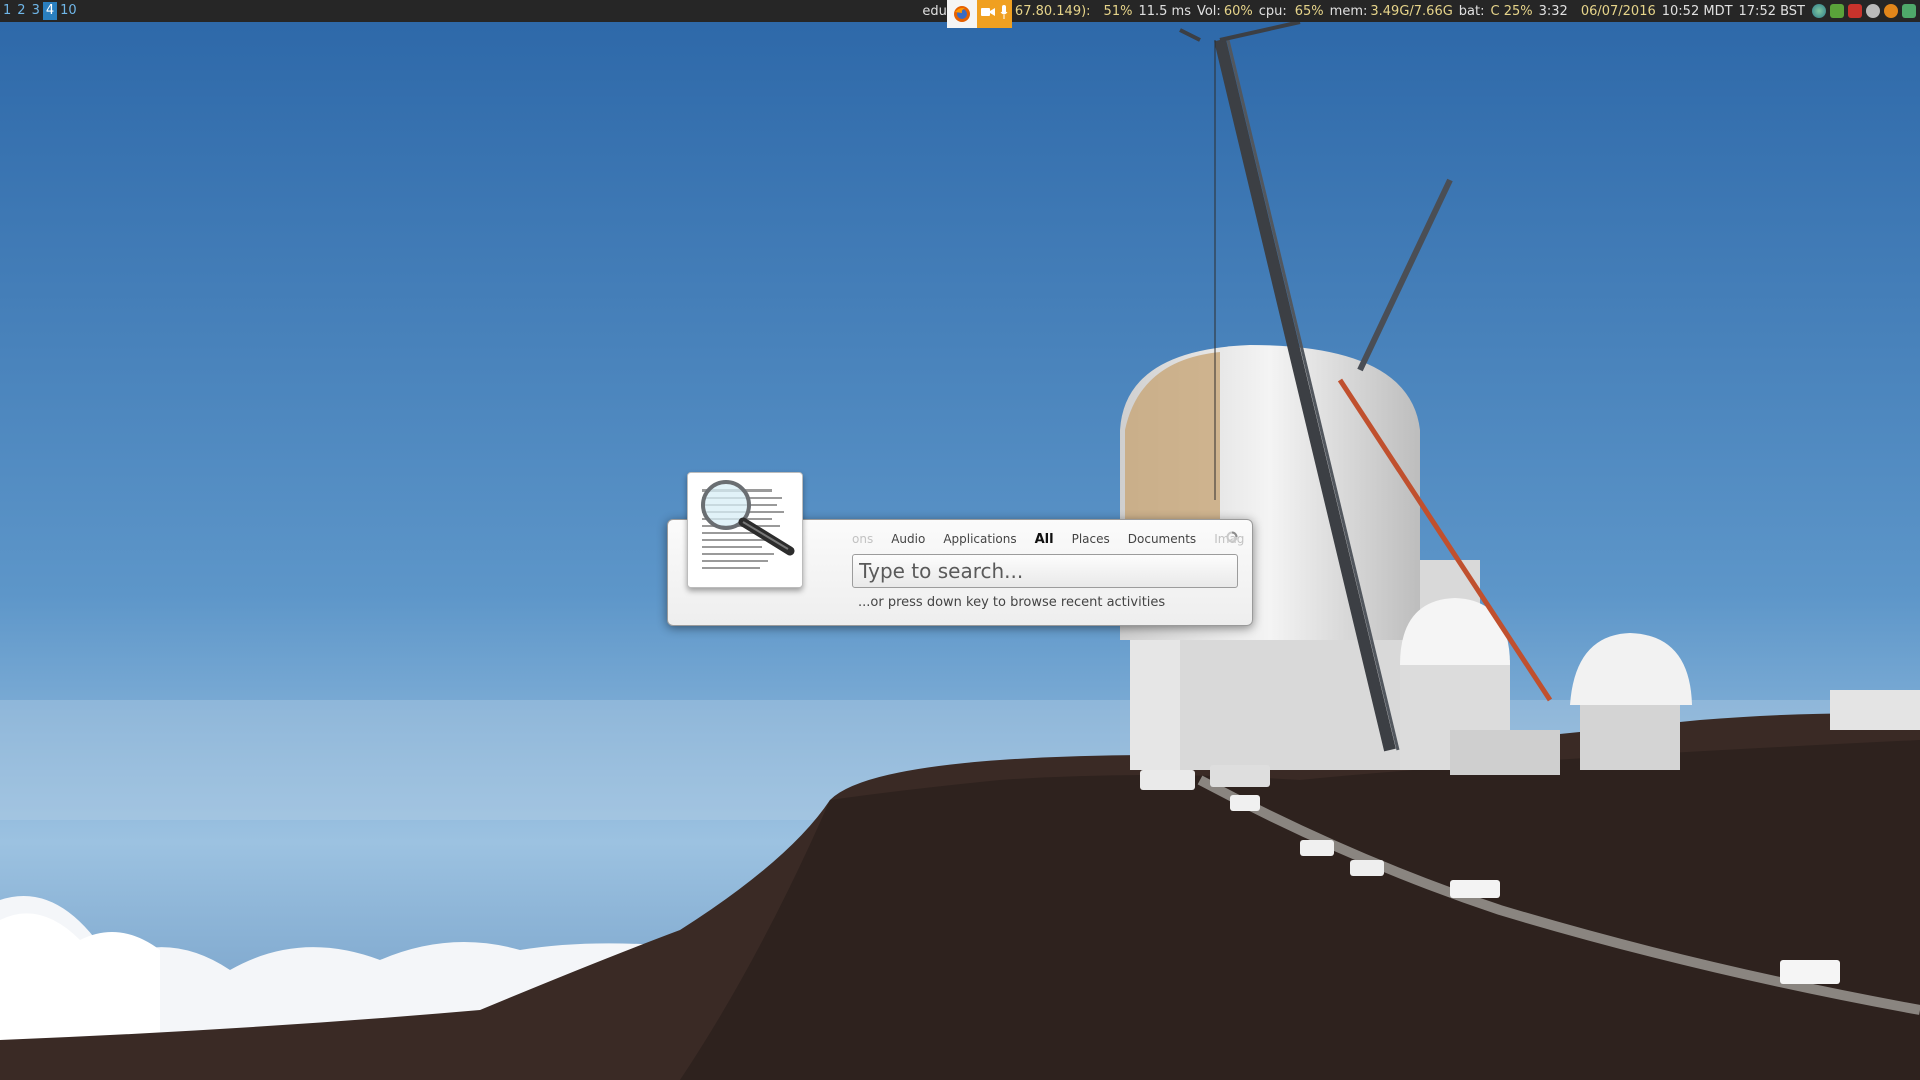 This screenshot has height=1080, width=1920. Describe the element at coordinates (745, 530) in the screenshot. I see `document-search-icon` at that location.